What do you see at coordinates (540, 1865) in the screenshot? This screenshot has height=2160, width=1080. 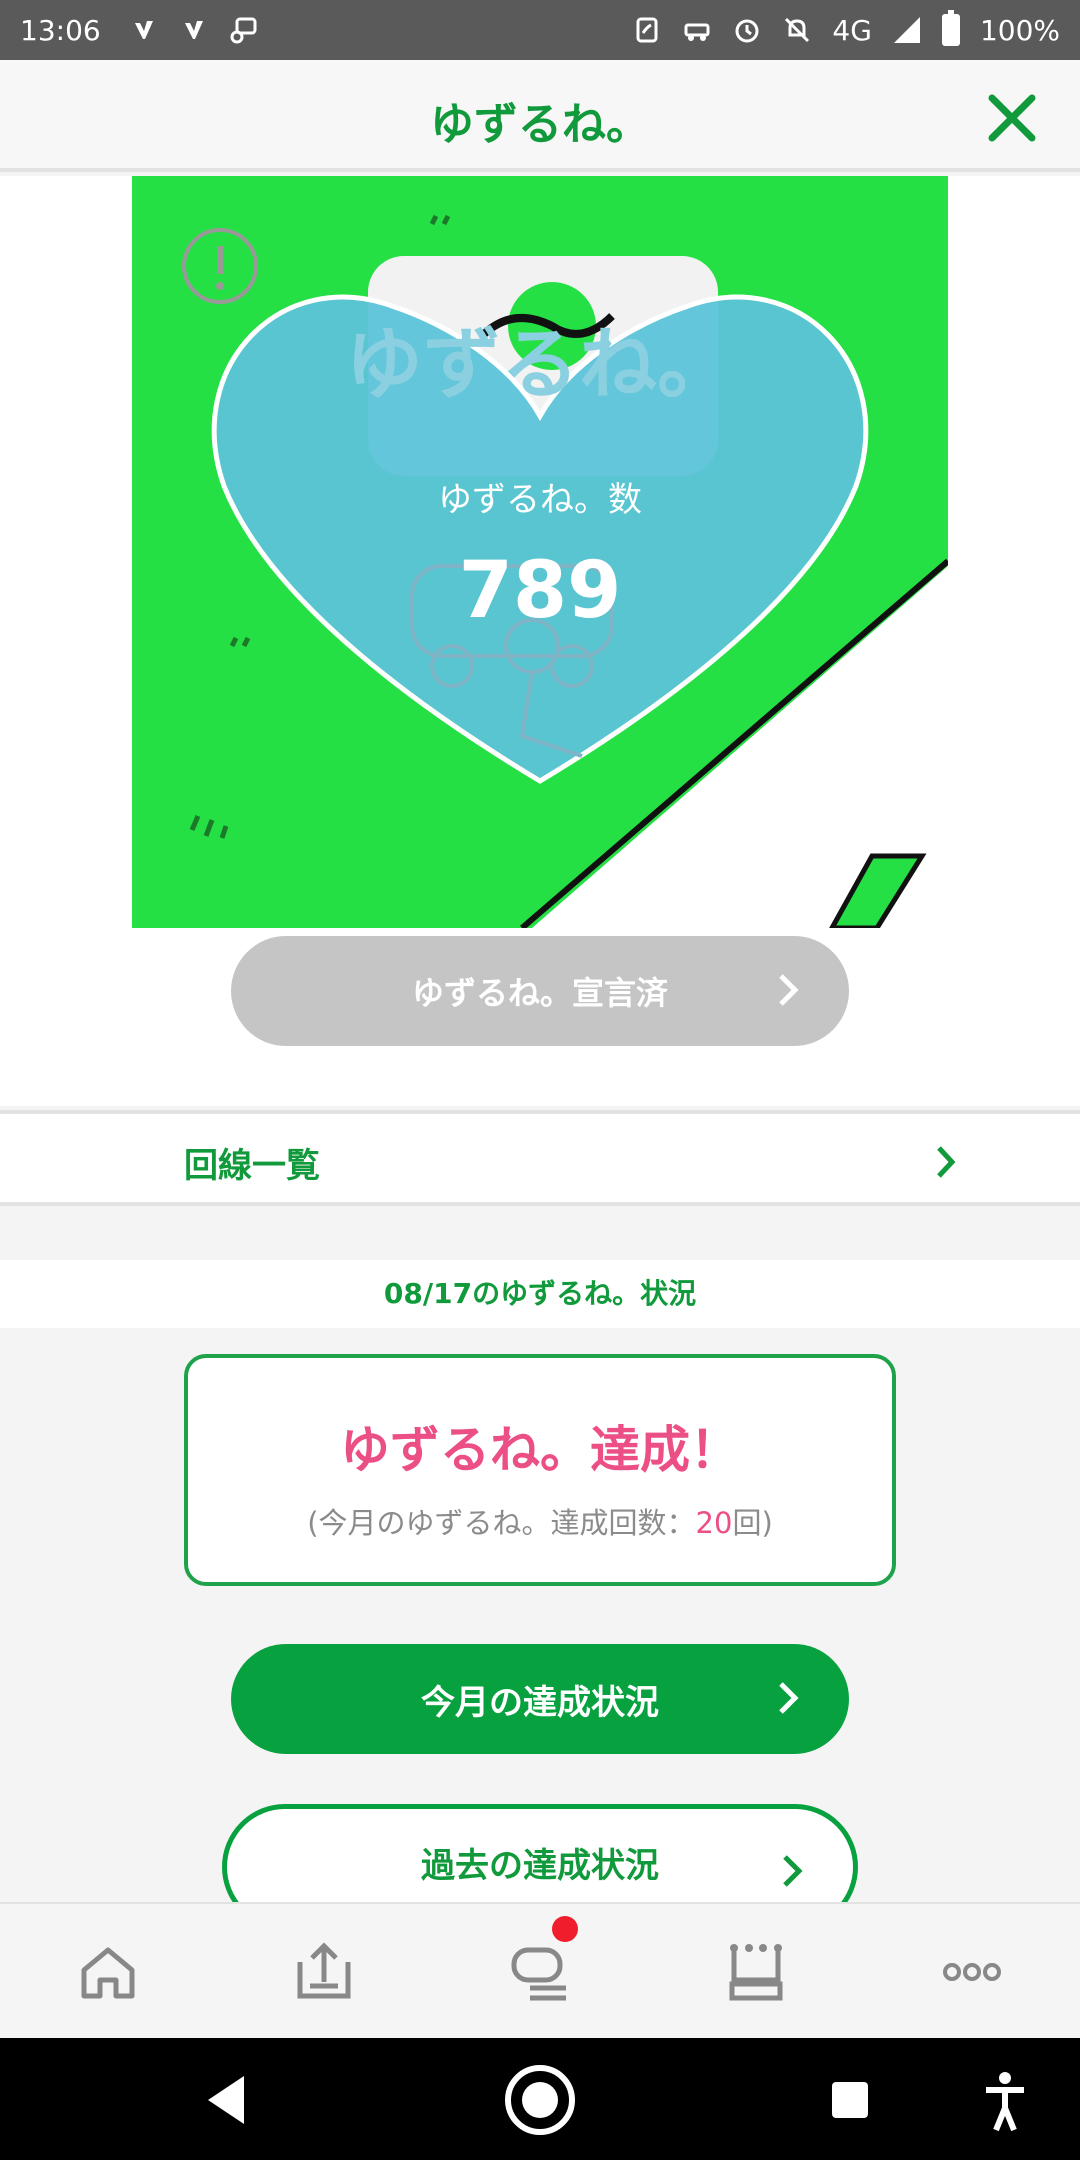 I see `past-status-label: 過去の達成状況` at bounding box center [540, 1865].